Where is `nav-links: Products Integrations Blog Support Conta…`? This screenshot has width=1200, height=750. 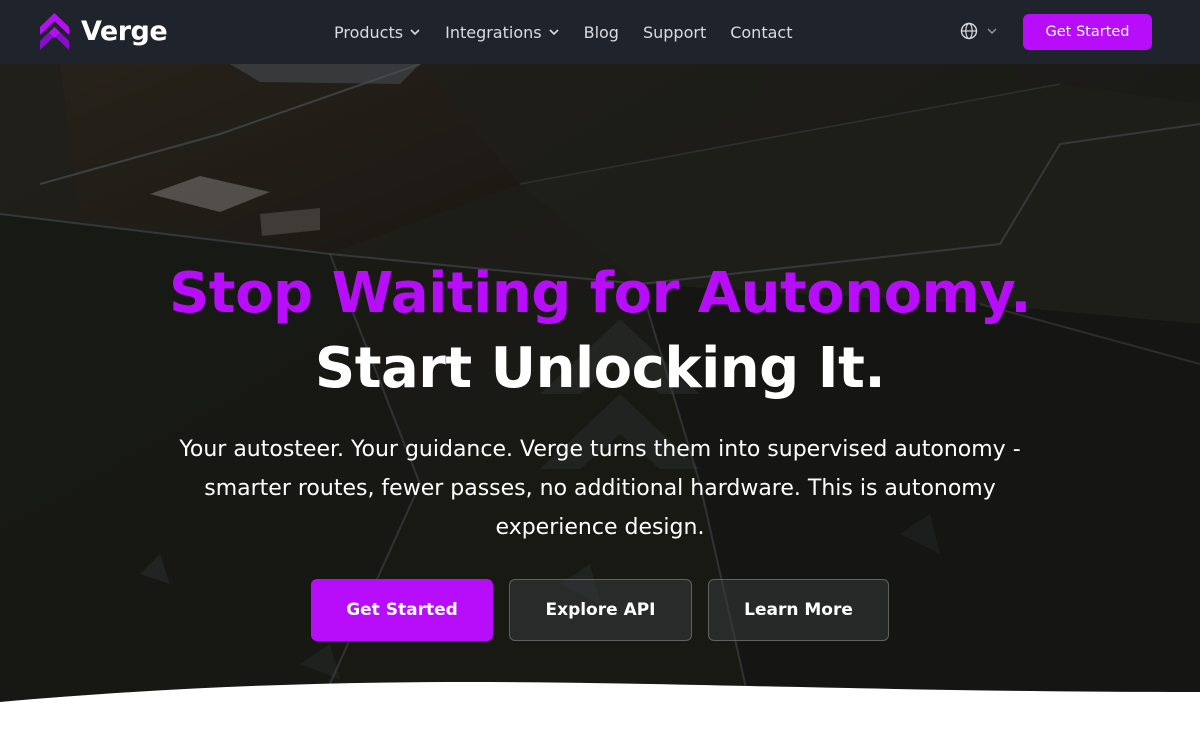 nav-links: Products Integrations Blog Support Conta… is located at coordinates (575, 32).